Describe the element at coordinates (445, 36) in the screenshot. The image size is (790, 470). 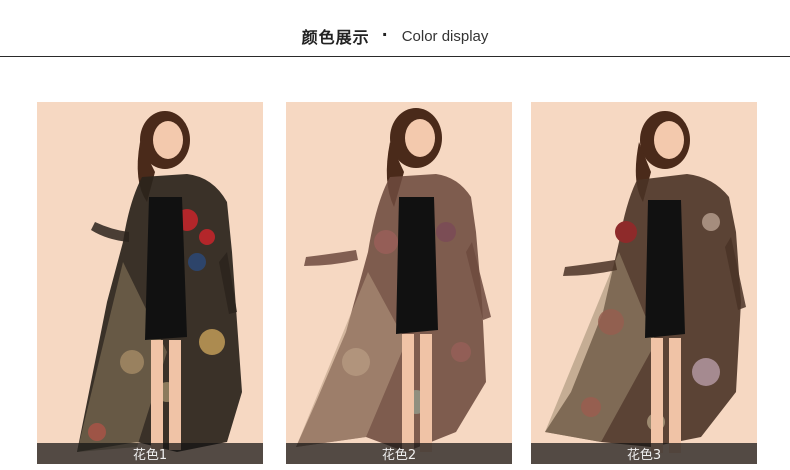
I see `section-title-en: Color display` at that location.